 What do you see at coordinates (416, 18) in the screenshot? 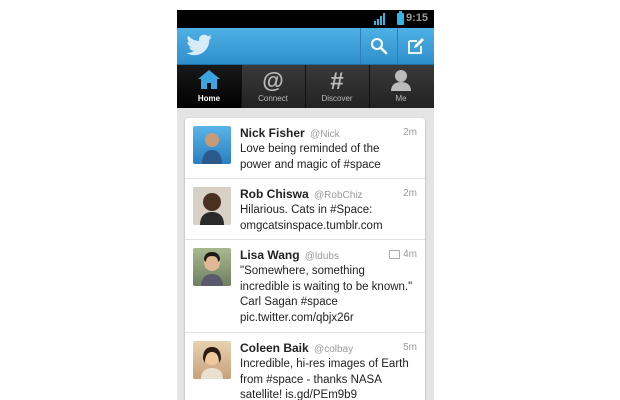
I see `status-time: 9:15` at bounding box center [416, 18].